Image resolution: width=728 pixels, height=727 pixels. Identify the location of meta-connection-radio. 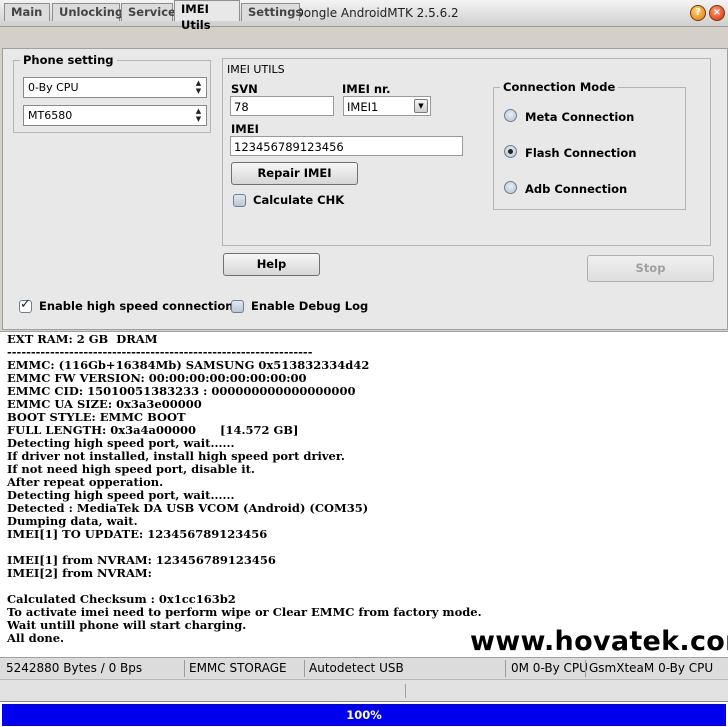
(510, 115).